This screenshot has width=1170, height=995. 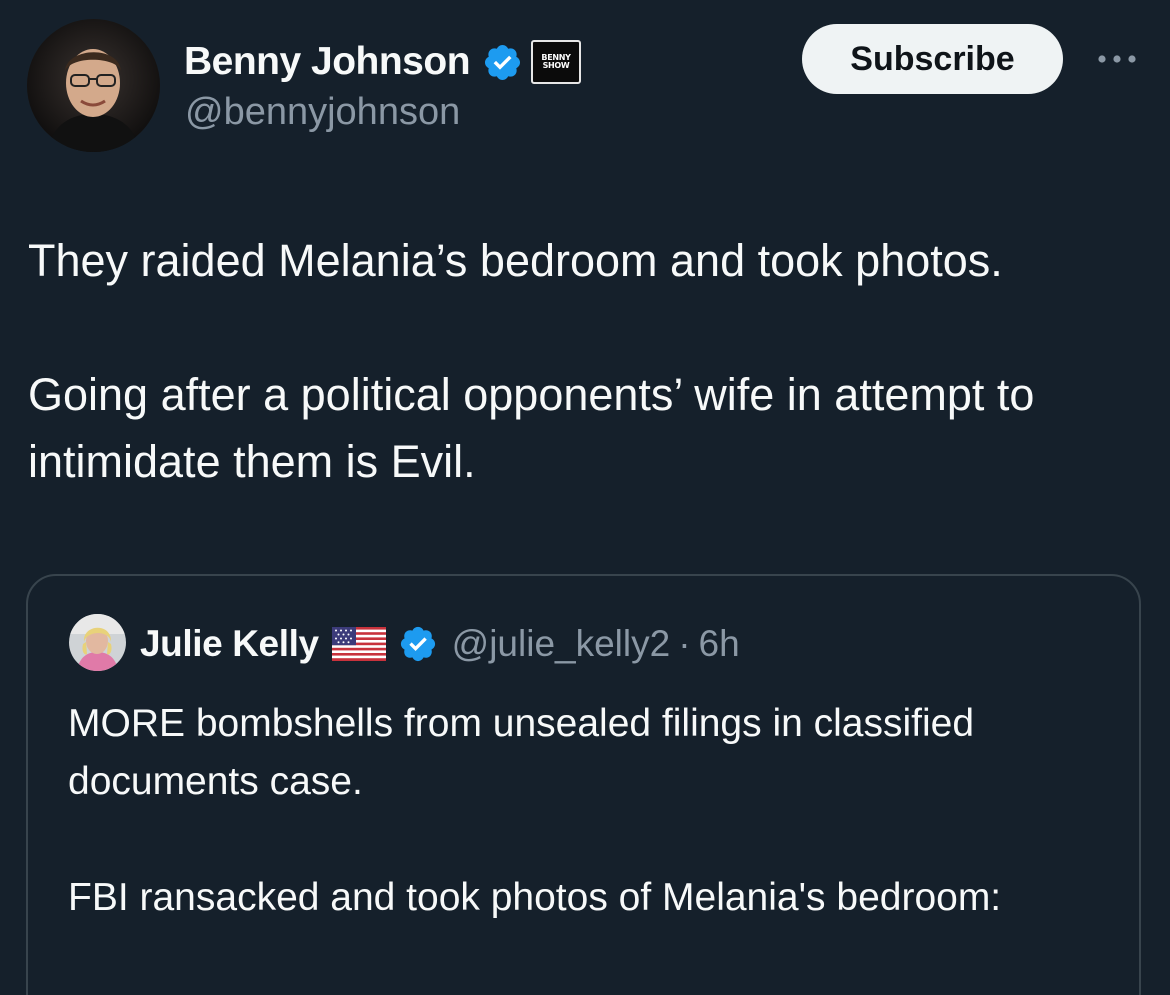 I want to click on benny-show-badge-icon: BENNY SHOW, so click(x=556, y=62).